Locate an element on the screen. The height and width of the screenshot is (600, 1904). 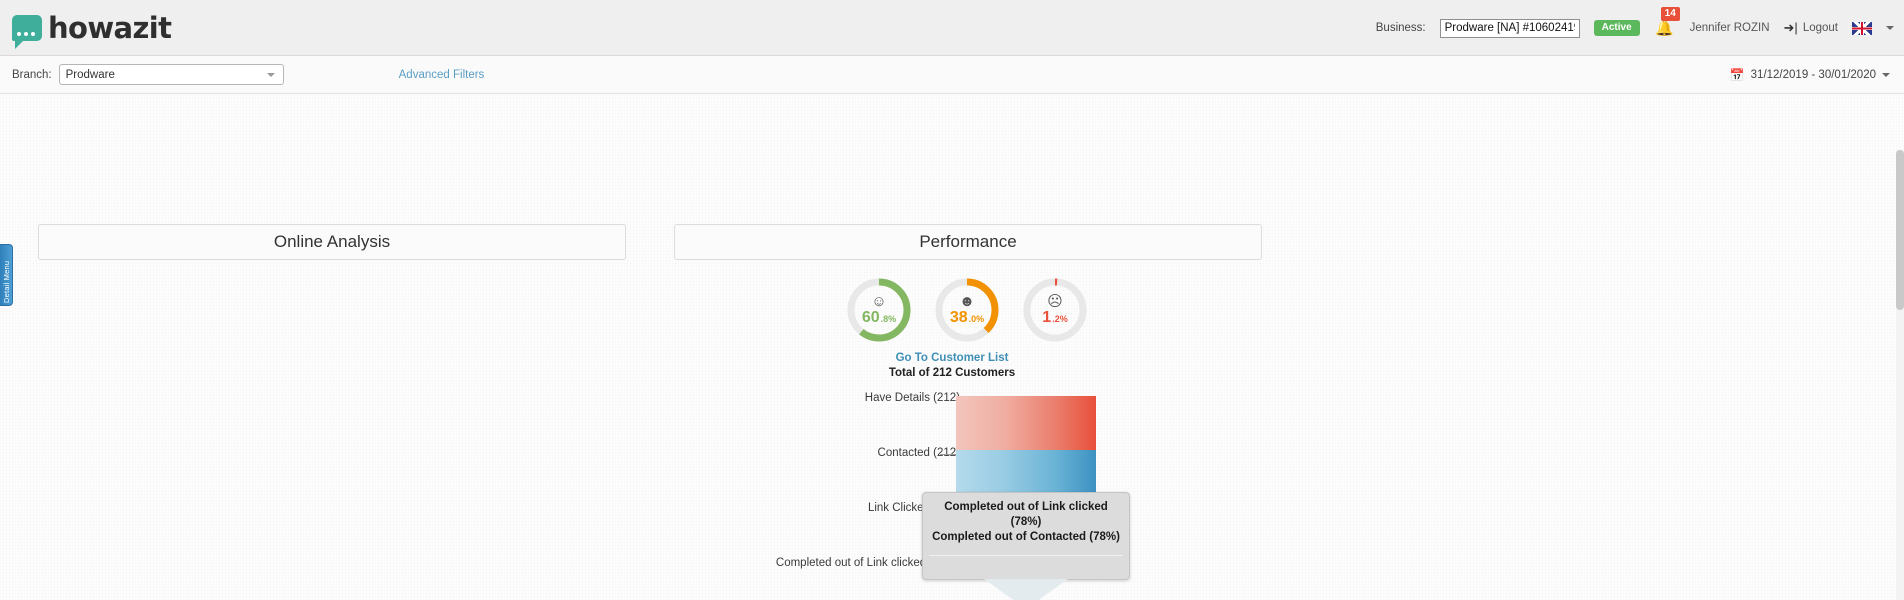
date-range-picker: 📅 31/12/2019 - 30/01/2020 is located at coordinates (1810, 75).